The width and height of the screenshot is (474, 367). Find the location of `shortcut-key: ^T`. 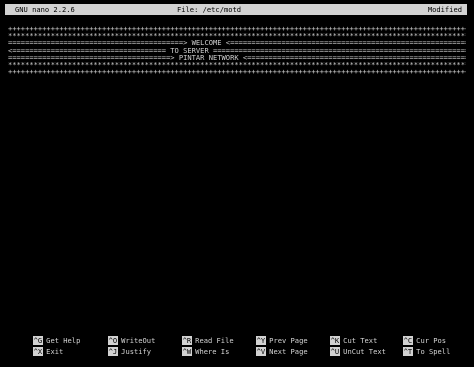

shortcut-key: ^T is located at coordinates (408, 351).